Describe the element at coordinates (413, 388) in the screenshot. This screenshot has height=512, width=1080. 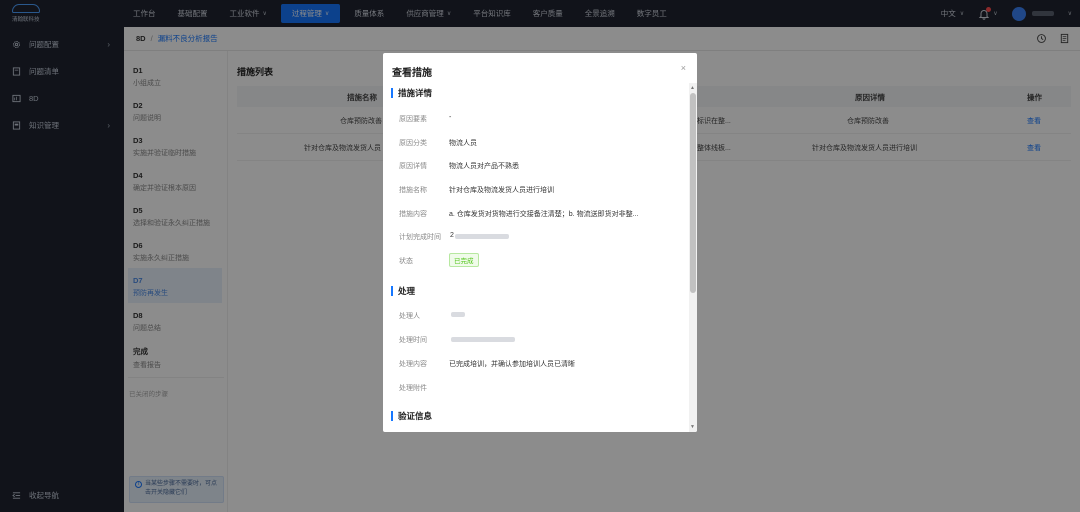
I see `field-label: 处理附件` at that location.